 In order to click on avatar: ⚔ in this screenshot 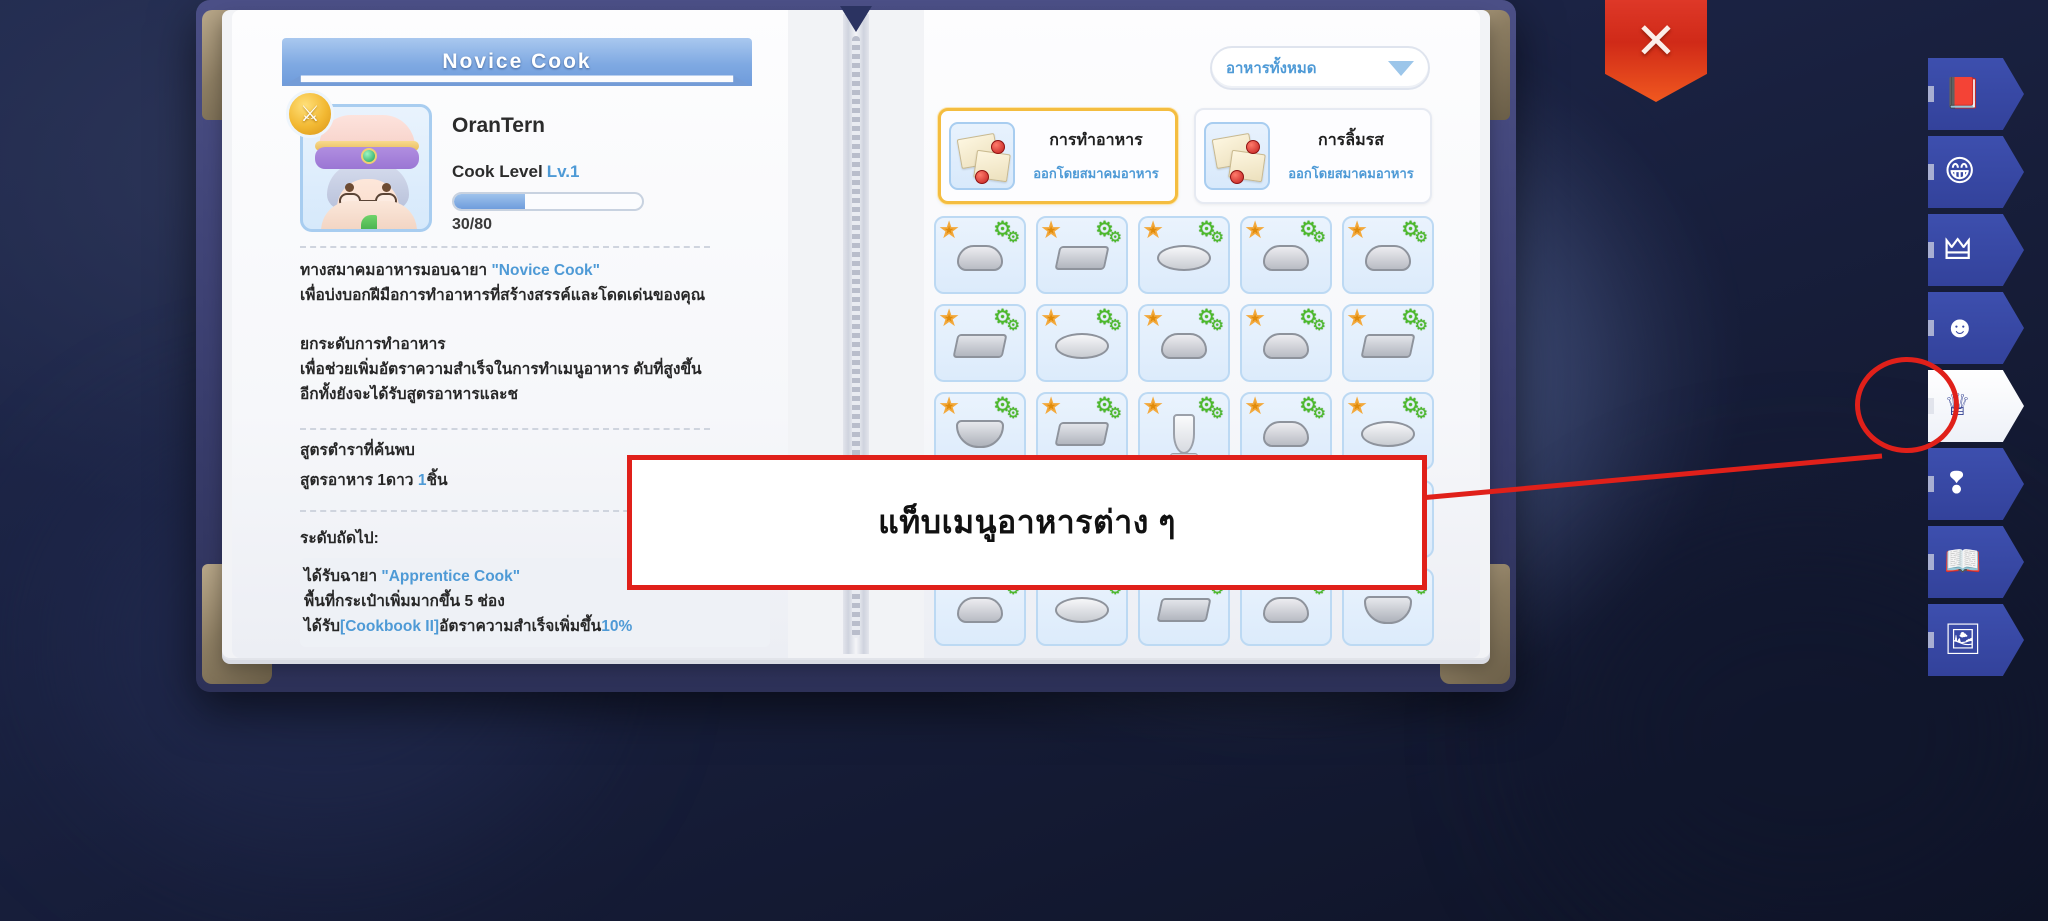, I will do `click(359, 161)`.